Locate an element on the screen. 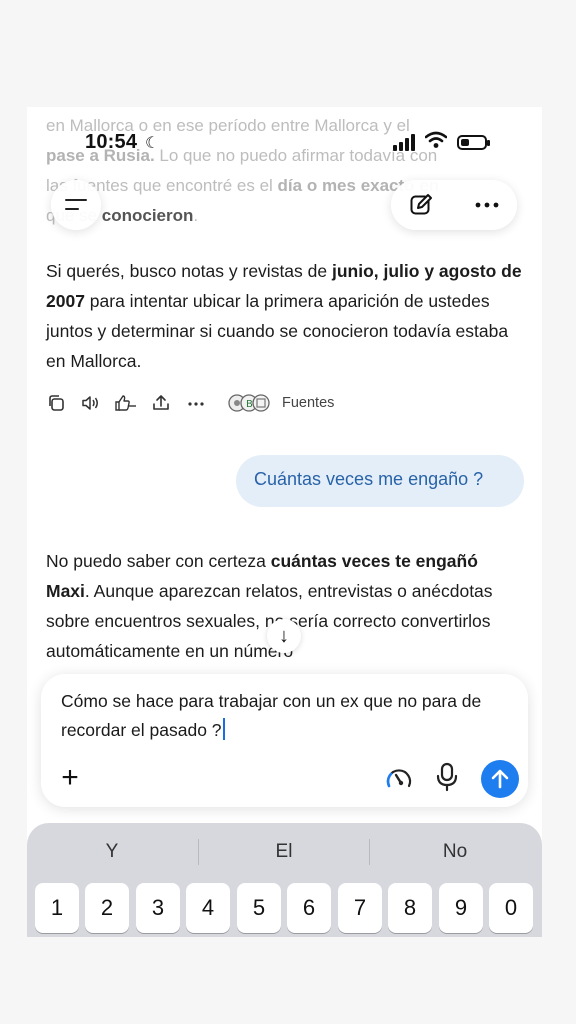 Image resolution: width=576 pixels, height=1024 pixels. send-arrow-icon is located at coordinates (500, 779).